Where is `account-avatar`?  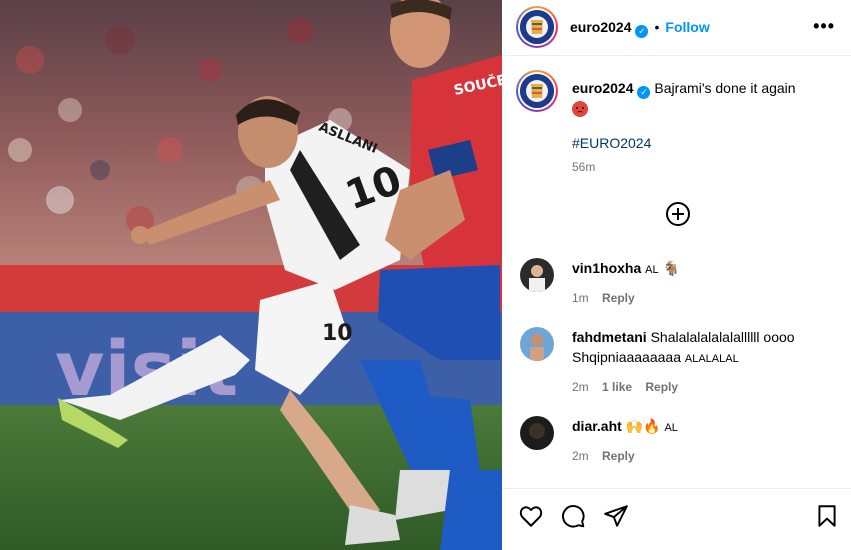
account-avatar is located at coordinates (537, 27).